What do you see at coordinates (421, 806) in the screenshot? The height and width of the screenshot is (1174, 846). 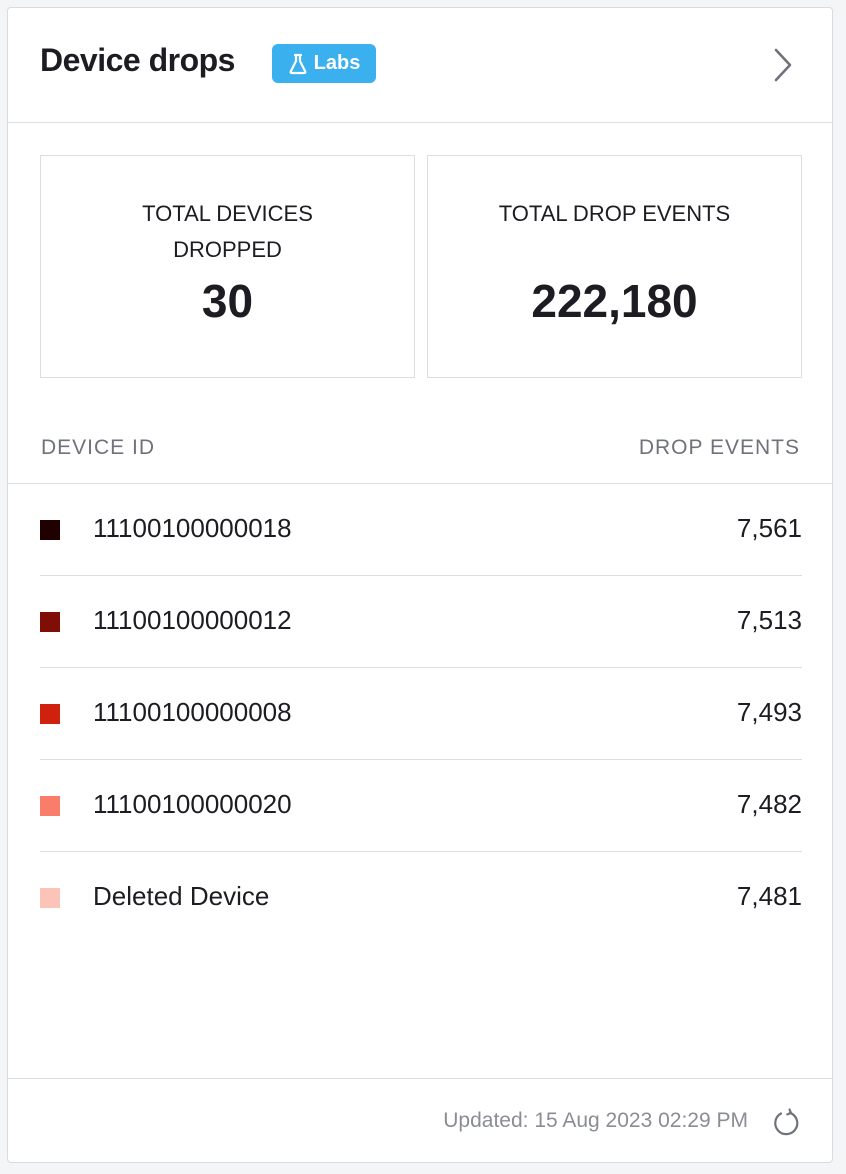 I see `table-row: 11100100000020 7,482` at bounding box center [421, 806].